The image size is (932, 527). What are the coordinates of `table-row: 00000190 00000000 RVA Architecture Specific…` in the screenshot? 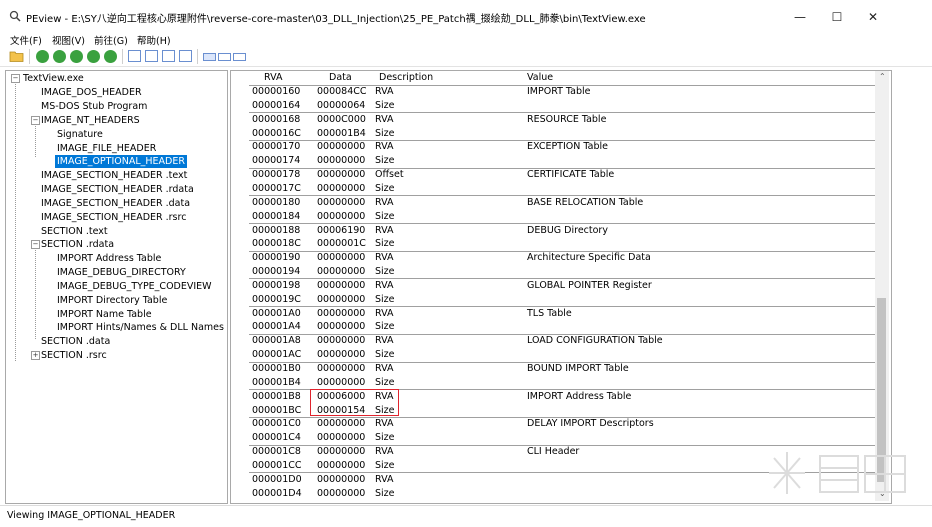 It's located at (562, 258).